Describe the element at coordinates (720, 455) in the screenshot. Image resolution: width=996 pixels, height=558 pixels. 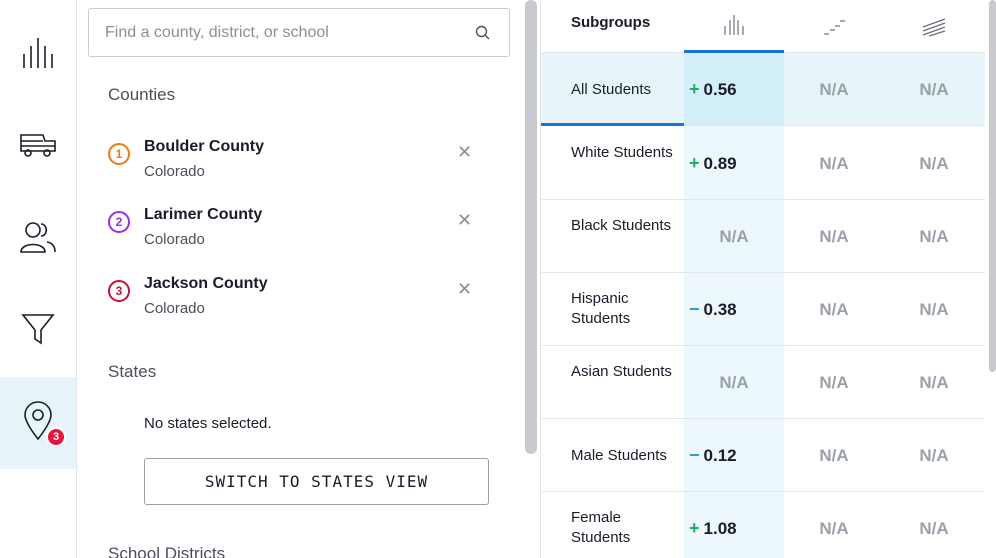
I see `avg-score-value: 0.12` at that location.